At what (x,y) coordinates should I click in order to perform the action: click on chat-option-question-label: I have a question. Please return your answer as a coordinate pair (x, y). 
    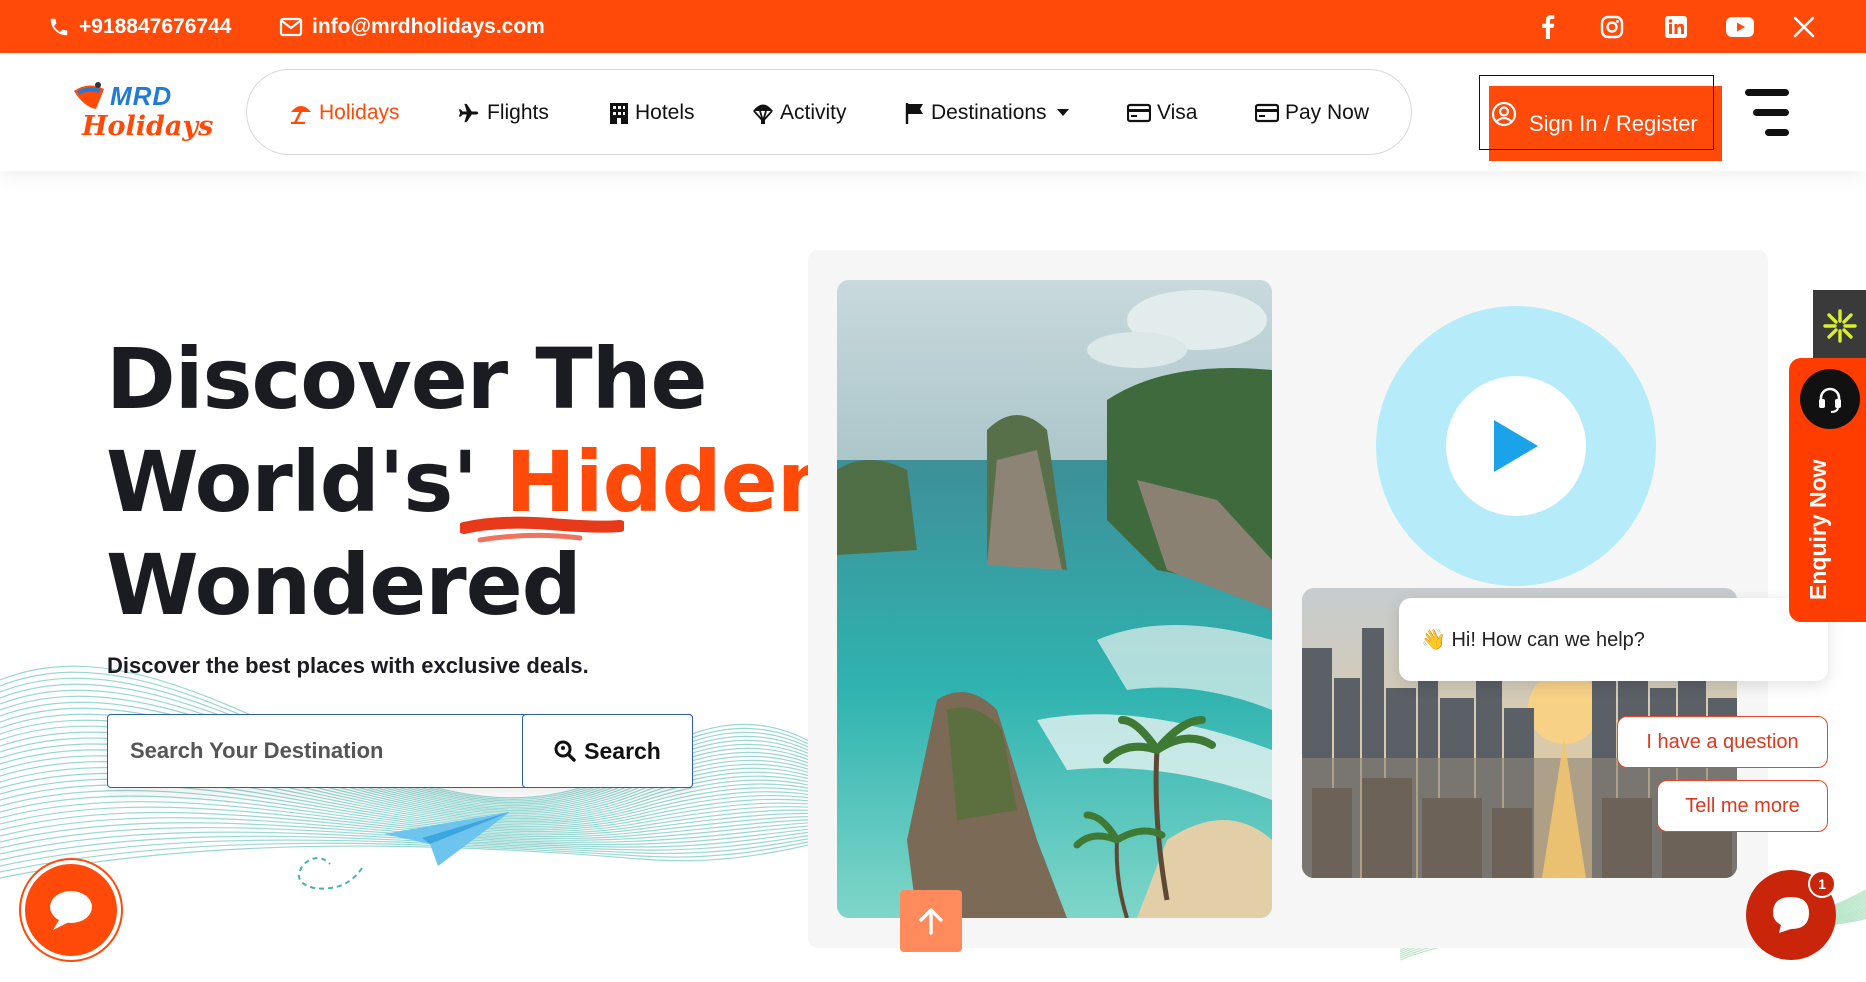
    Looking at the image, I should click on (1722, 741).